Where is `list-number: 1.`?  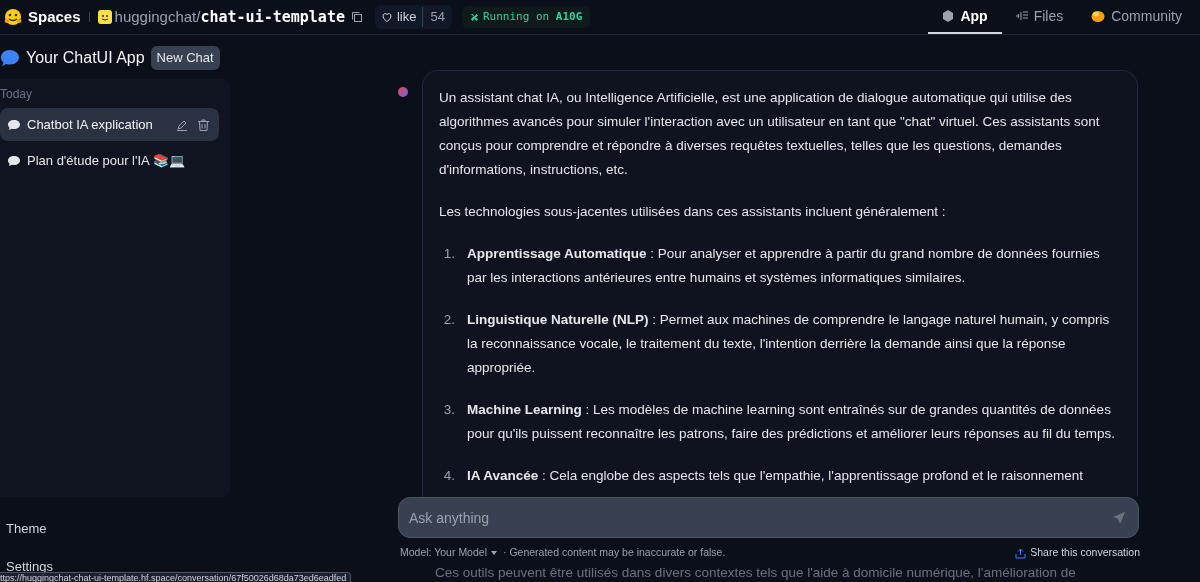
list-number: 1. is located at coordinates (449, 254).